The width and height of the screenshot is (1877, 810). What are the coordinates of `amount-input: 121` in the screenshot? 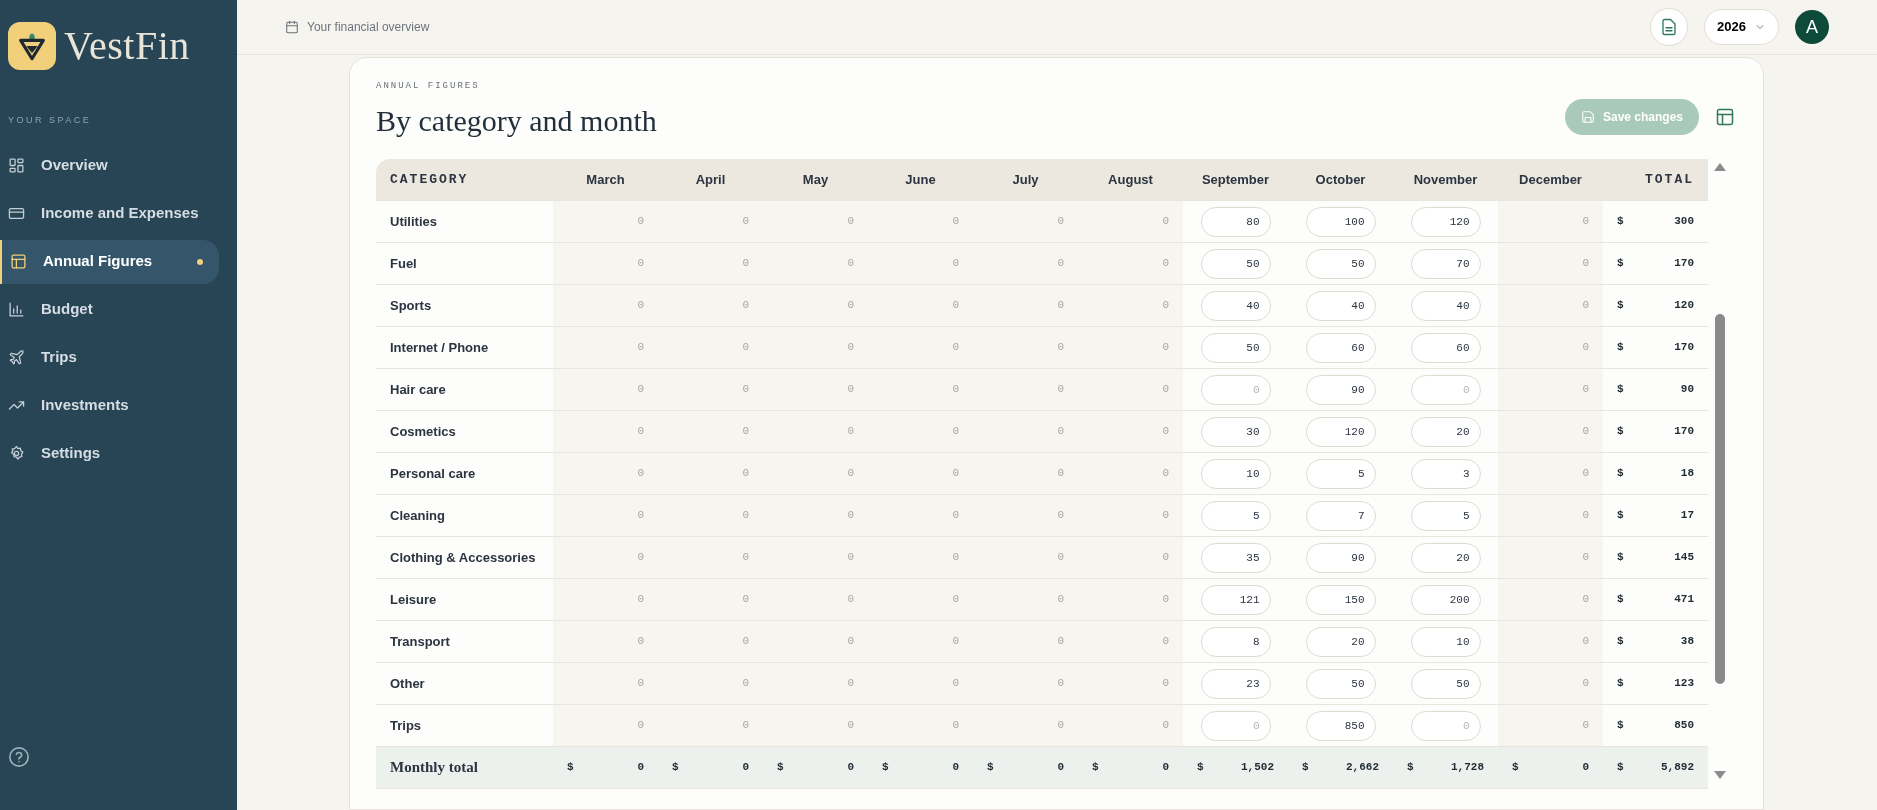 It's located at (1235, 599).